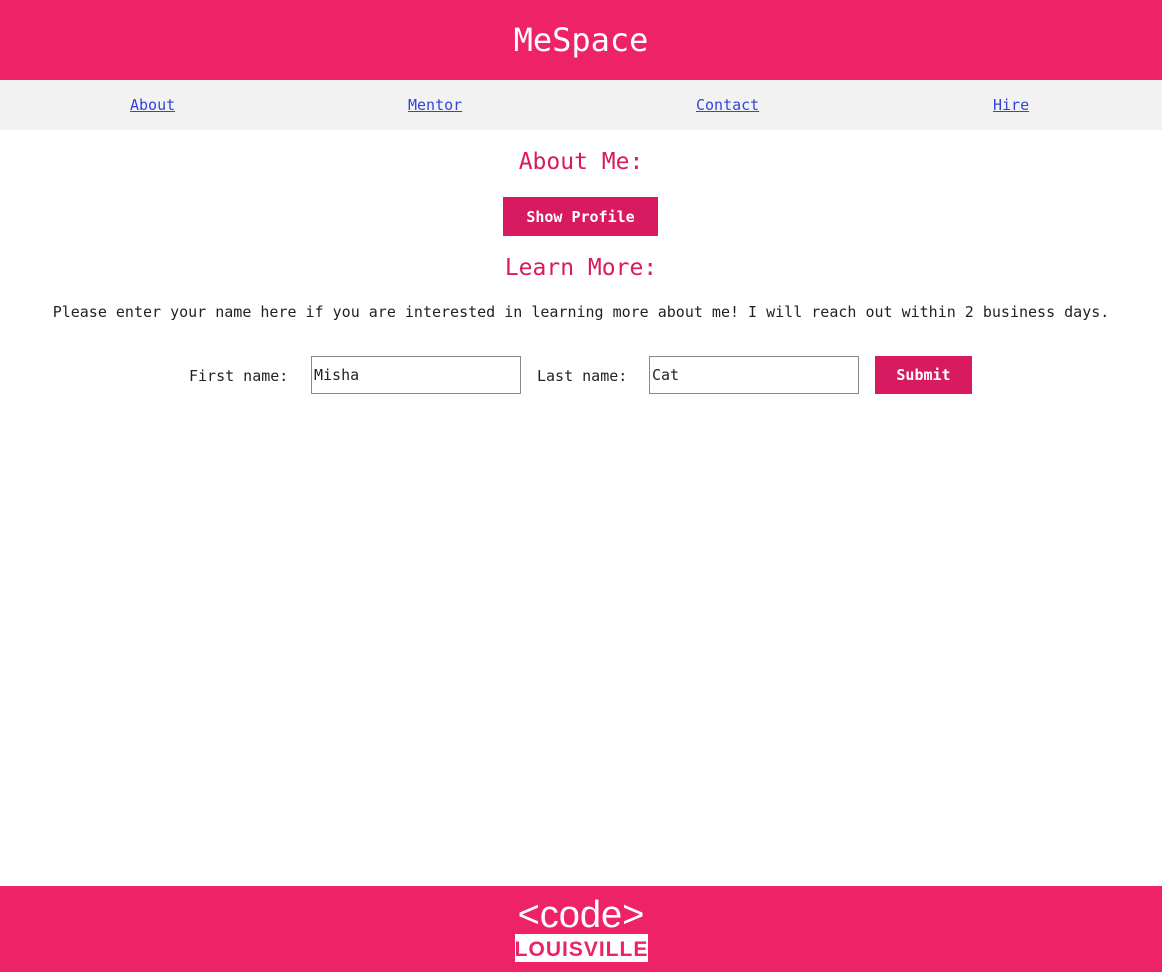 Image resolution: width=1162 pixels, height=972 pixels. Describe the element at coordinates (582, 376) in the screenshot. I see `last-name-label: Last name:` at that location.